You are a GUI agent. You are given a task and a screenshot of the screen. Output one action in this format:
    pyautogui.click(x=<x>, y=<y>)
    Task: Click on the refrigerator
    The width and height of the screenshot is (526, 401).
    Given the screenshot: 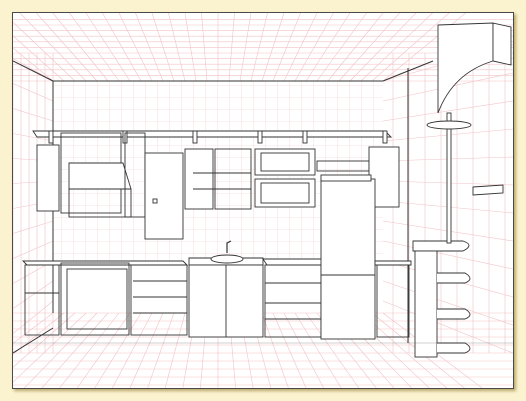 What is the action you would take?
    pyautogui.click(x=348, y=257)
    